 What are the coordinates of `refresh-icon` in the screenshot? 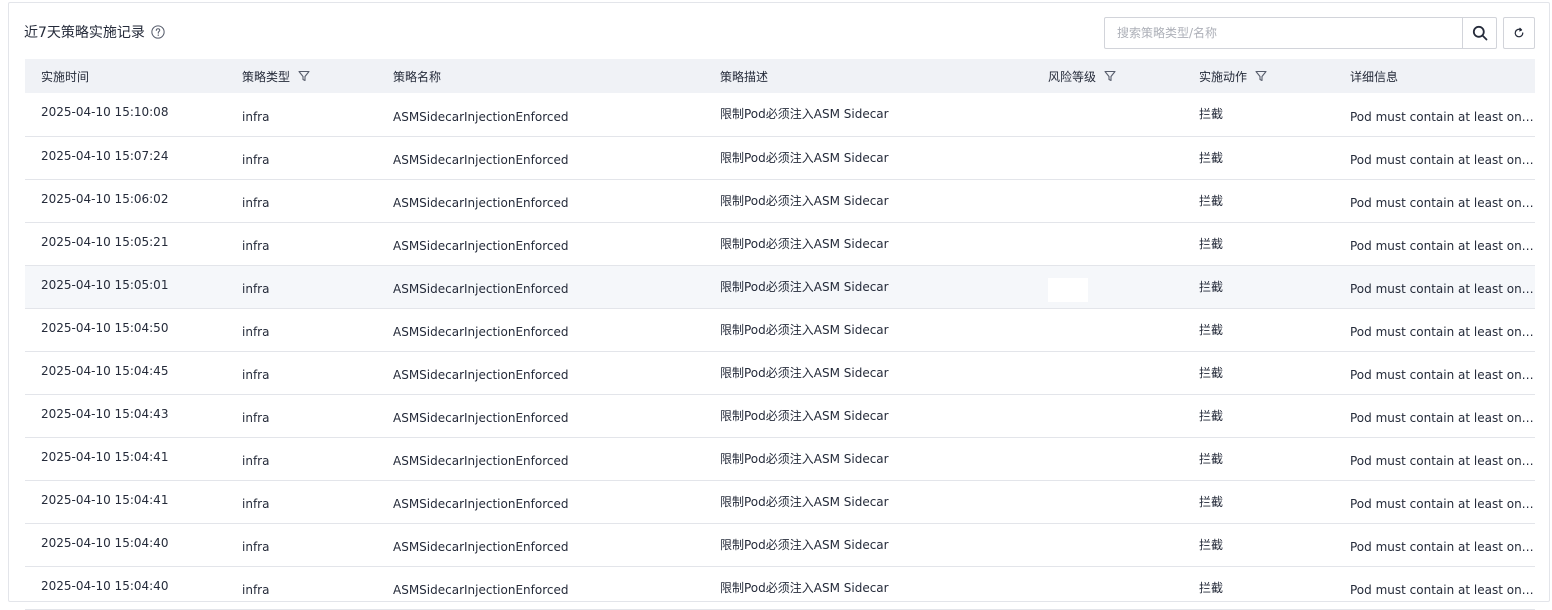 It's located at (1519, 32).